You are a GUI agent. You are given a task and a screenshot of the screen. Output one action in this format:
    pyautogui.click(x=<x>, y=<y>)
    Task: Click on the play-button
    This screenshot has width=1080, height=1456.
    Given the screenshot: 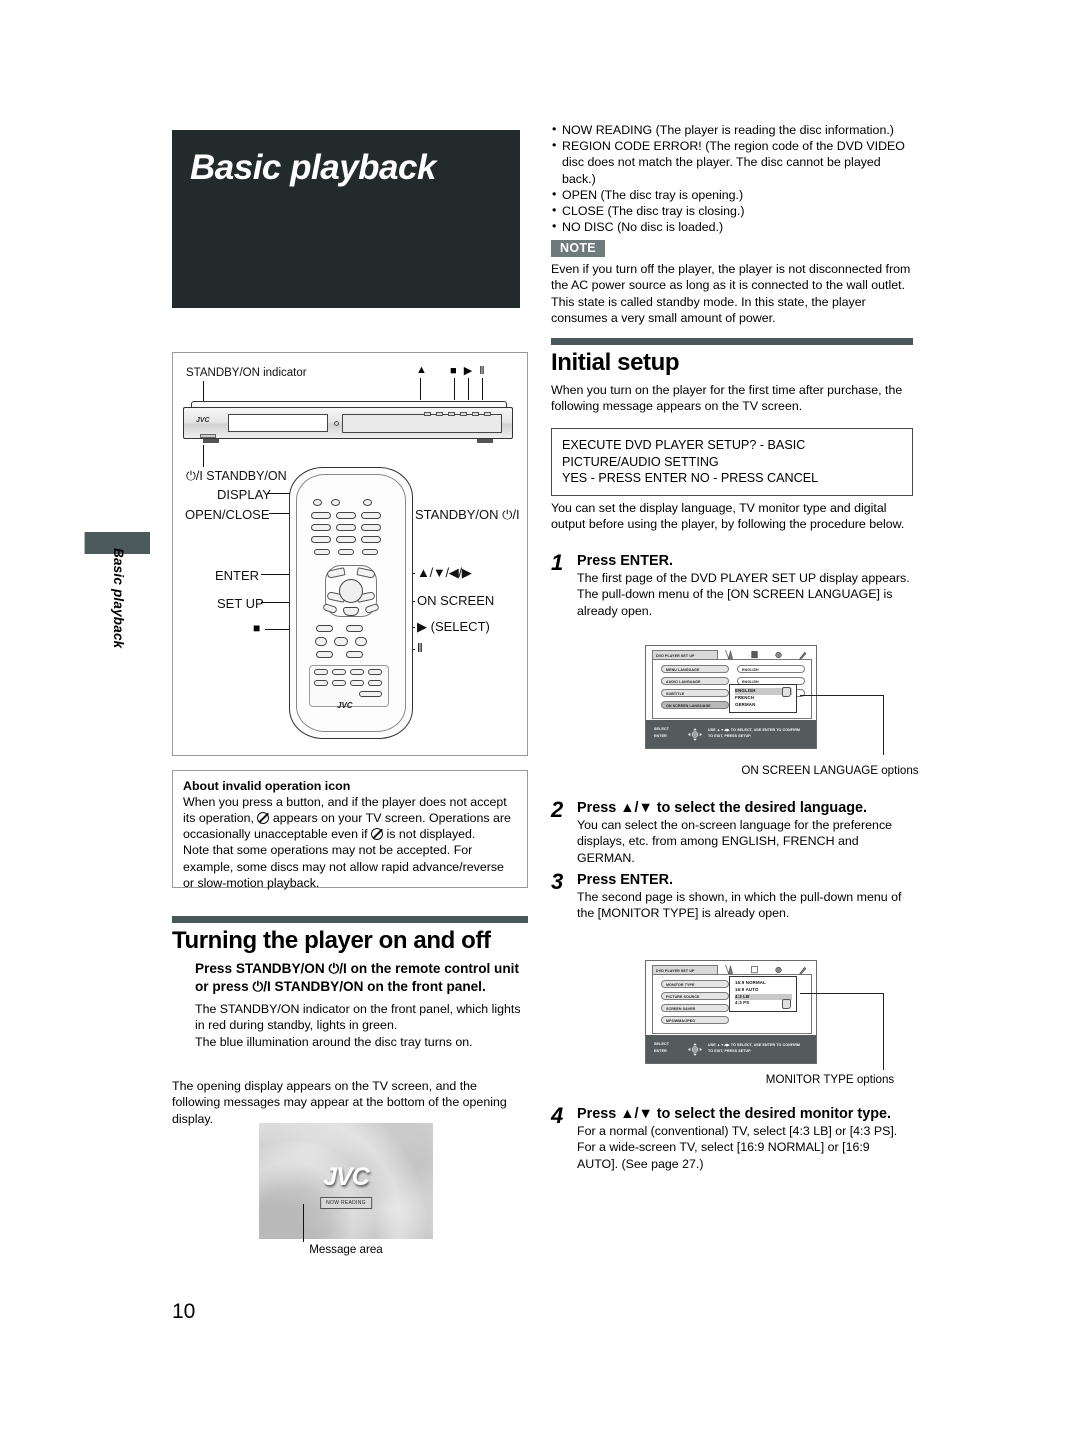 What is the action you would take?
    pyautogui.click(x=341, y=641)
    